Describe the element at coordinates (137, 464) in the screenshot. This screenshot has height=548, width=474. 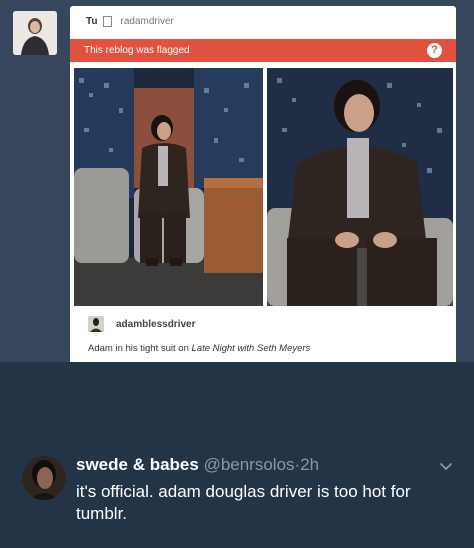
I see `tweet-display-name: swede & babes` at that location.